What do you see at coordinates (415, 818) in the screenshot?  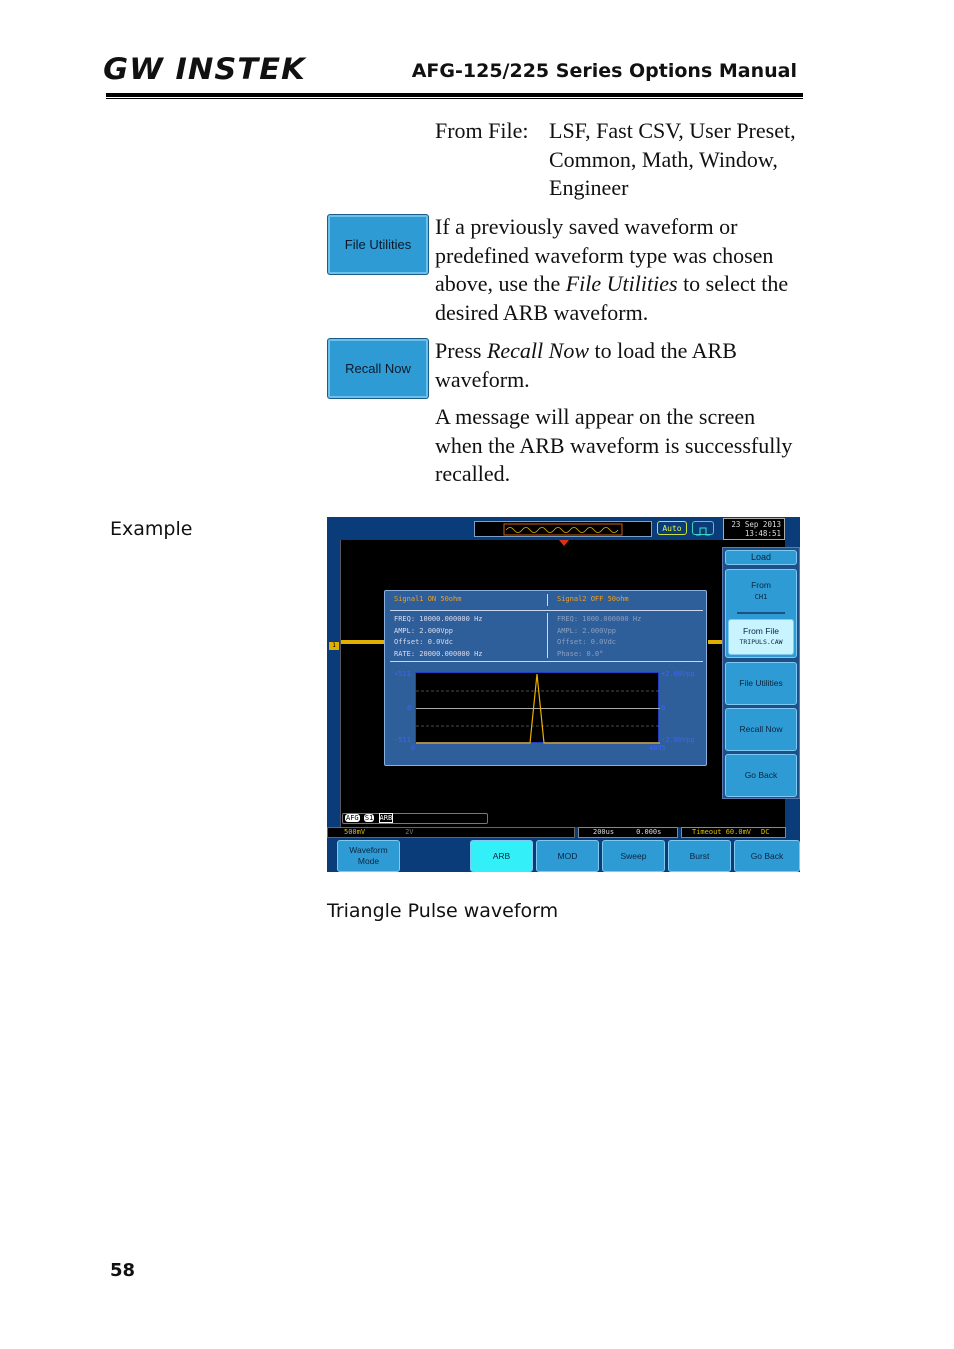 I see `afg-tags: AFG S1 ARB` at bounding box center [415, 818].